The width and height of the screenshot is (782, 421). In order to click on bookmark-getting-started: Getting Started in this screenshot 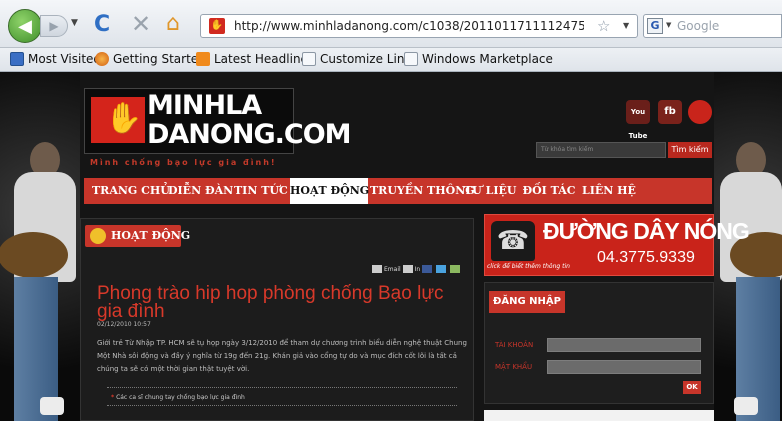, I will do `click(150, 59)`.